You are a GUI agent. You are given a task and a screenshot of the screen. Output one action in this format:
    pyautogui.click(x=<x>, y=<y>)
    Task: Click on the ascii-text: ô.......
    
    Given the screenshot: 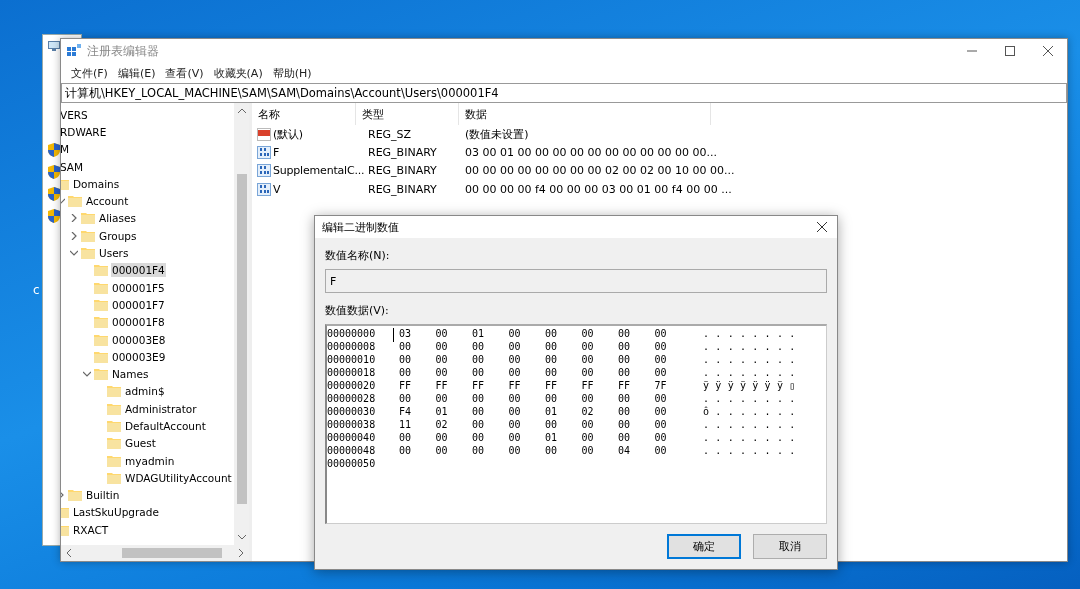 What is the action you would take?
    pyautogui.click(x=752, y=411)
    